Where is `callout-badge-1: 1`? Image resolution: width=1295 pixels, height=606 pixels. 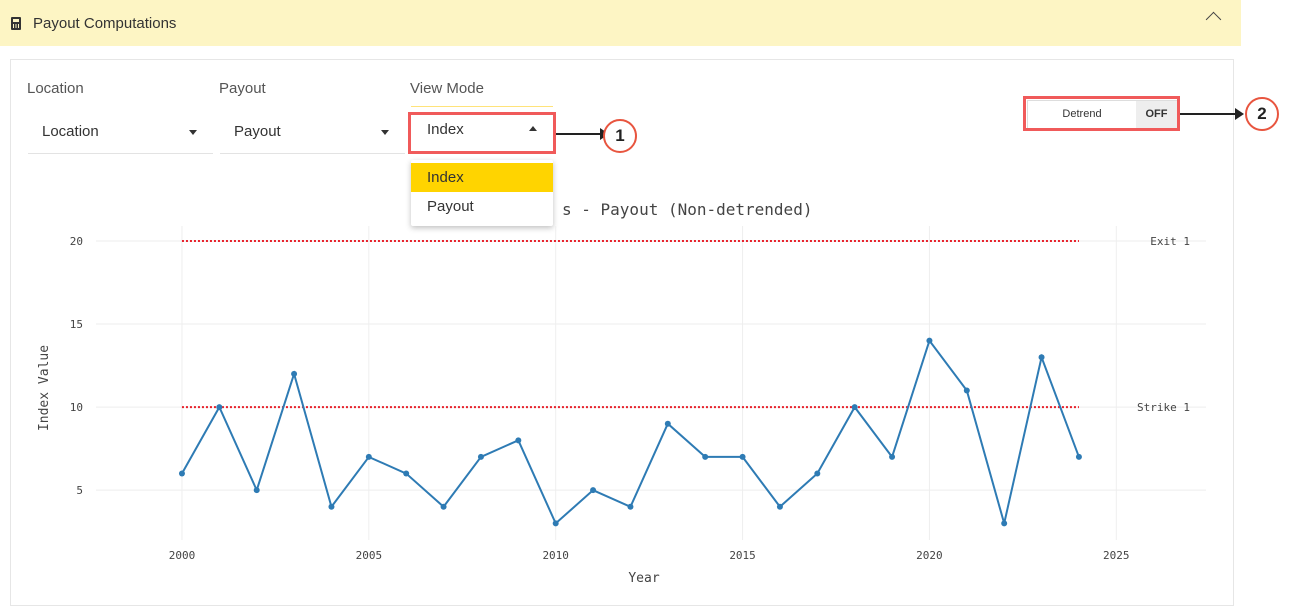 callout-badge-1: 1 is located at coordinates (620, 136).